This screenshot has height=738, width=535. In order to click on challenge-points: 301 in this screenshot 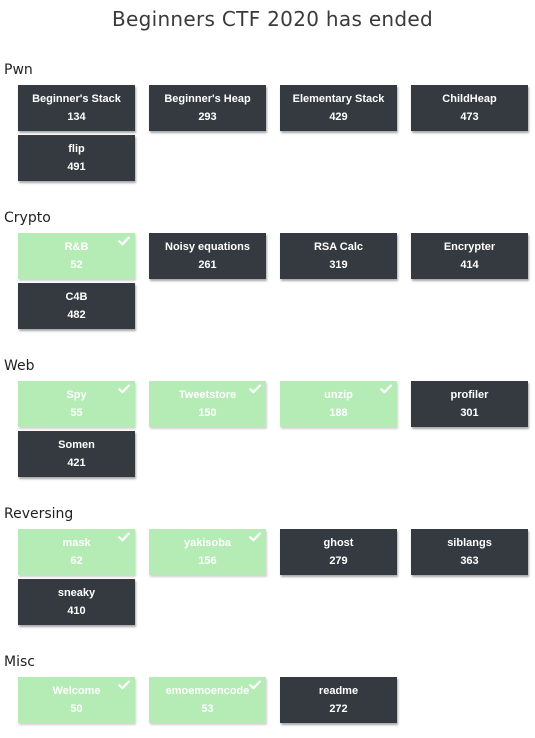, I will do `click(469, 413)`.